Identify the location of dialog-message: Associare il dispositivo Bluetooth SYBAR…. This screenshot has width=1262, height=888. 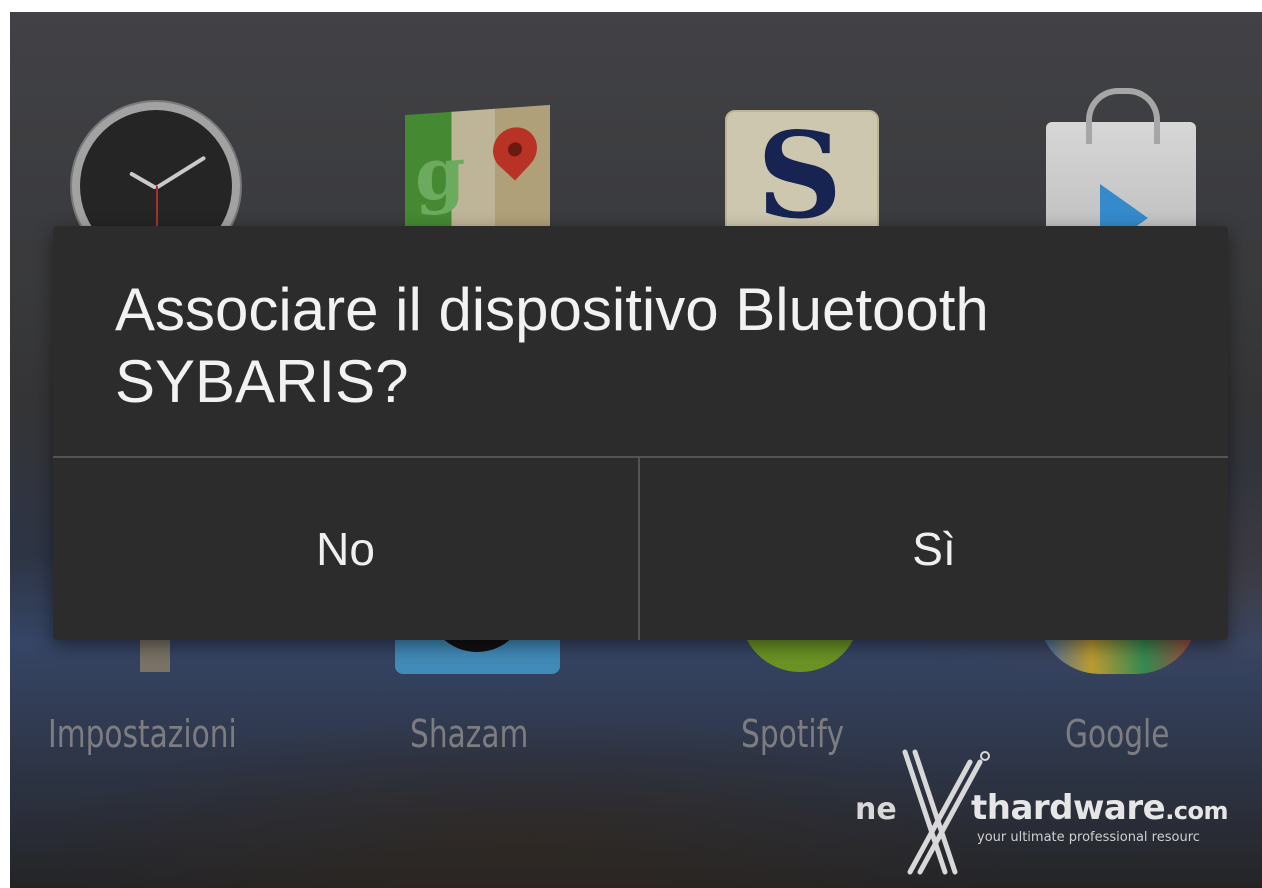
(552, 345).